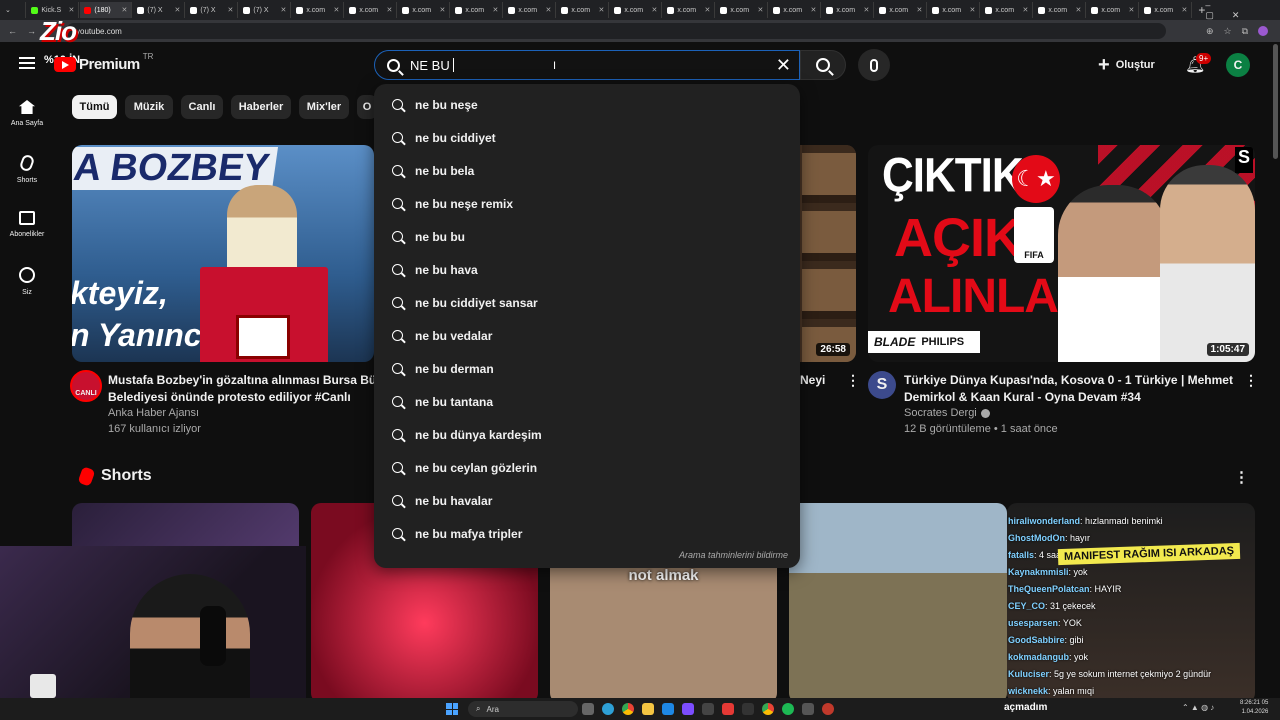 This screenshot has height=720, width=1280. Describe the element at coordinates (733, 555) in the screenshot. I see `report-predictions-link: Arama tahminlerini bildirme` at that location.